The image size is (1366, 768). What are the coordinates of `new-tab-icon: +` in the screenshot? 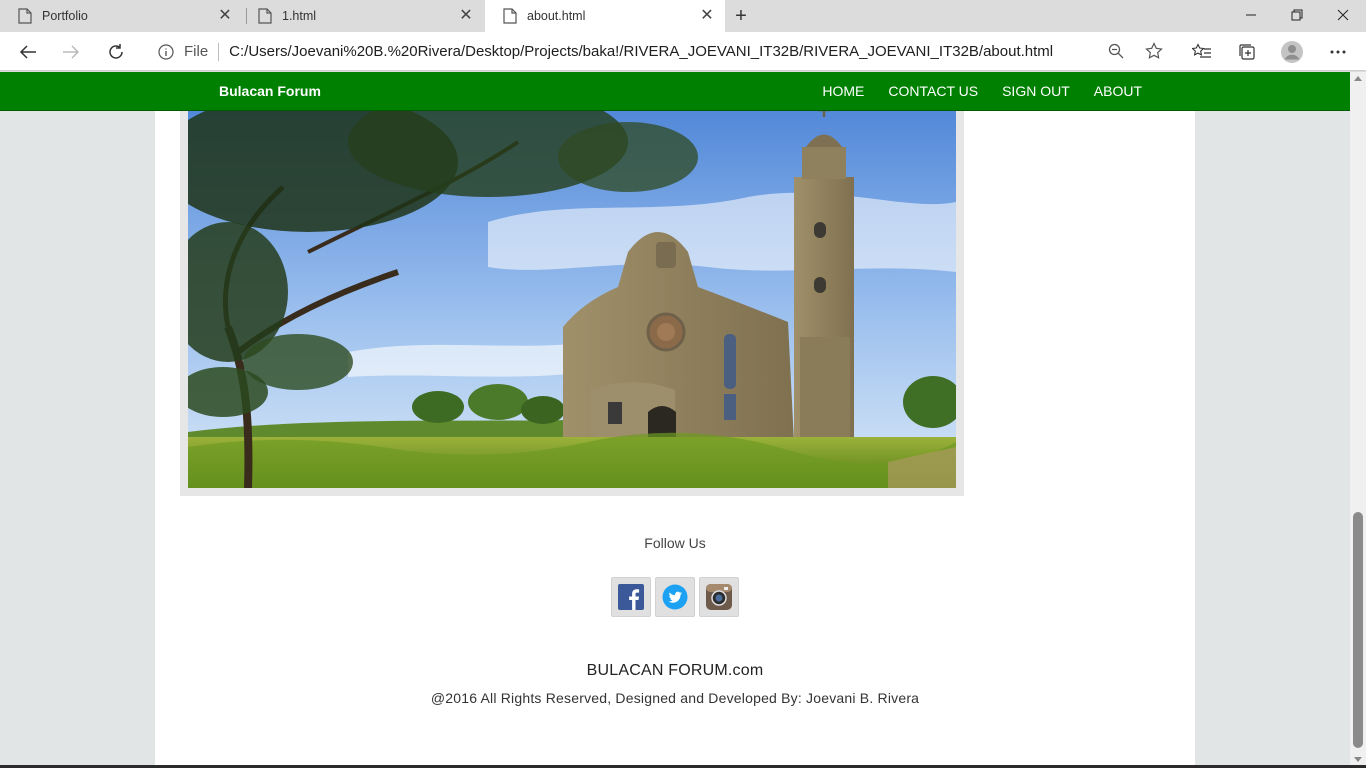 It's located at (741, 16).